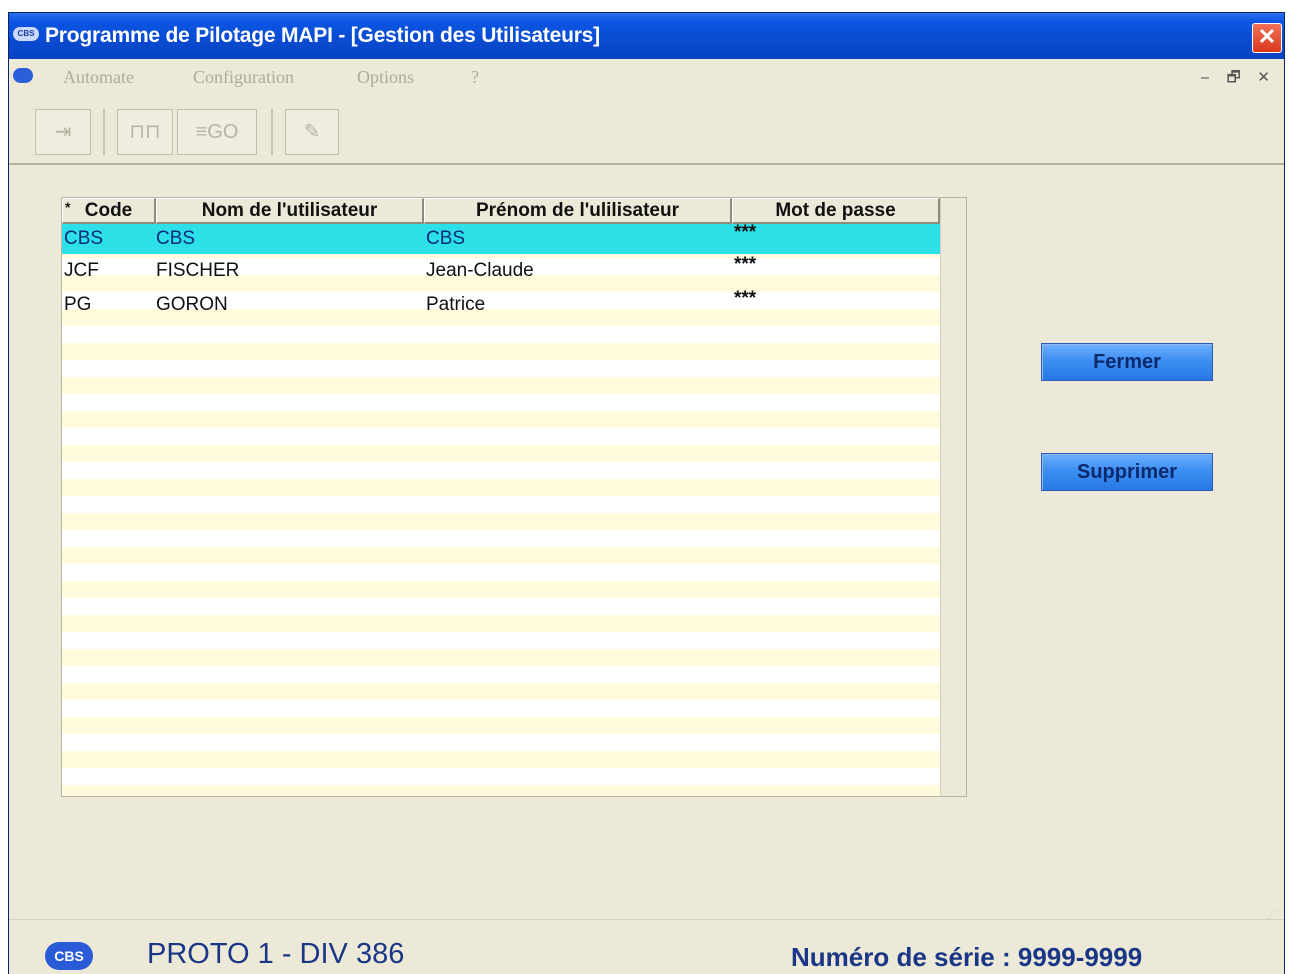 Image resolution: width=1293 pixels, height=974 pixels. I want to click on table-scroll-area, so click(953, 497).